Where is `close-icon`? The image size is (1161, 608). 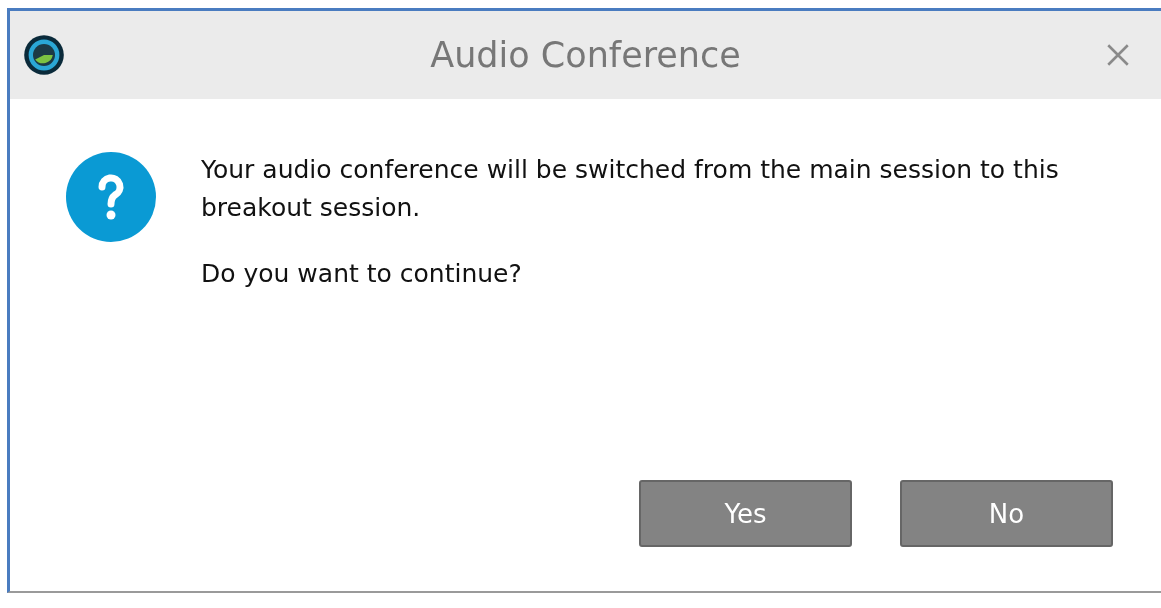
close-icon is located at coordinates (1118, 55).